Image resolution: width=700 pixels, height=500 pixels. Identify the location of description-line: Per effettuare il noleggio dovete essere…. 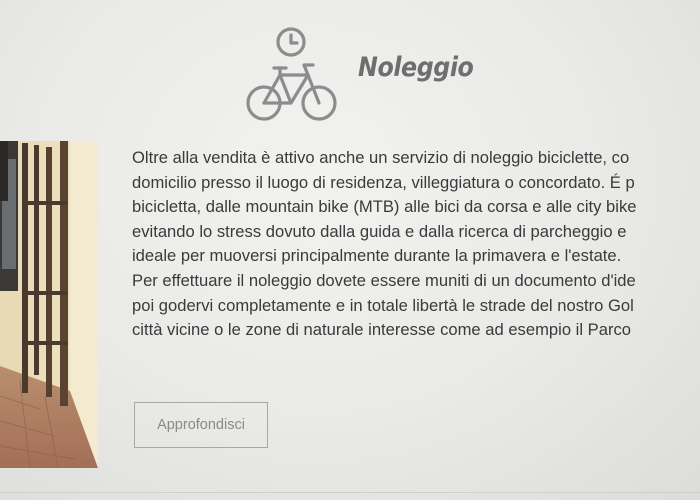
(384, 280).